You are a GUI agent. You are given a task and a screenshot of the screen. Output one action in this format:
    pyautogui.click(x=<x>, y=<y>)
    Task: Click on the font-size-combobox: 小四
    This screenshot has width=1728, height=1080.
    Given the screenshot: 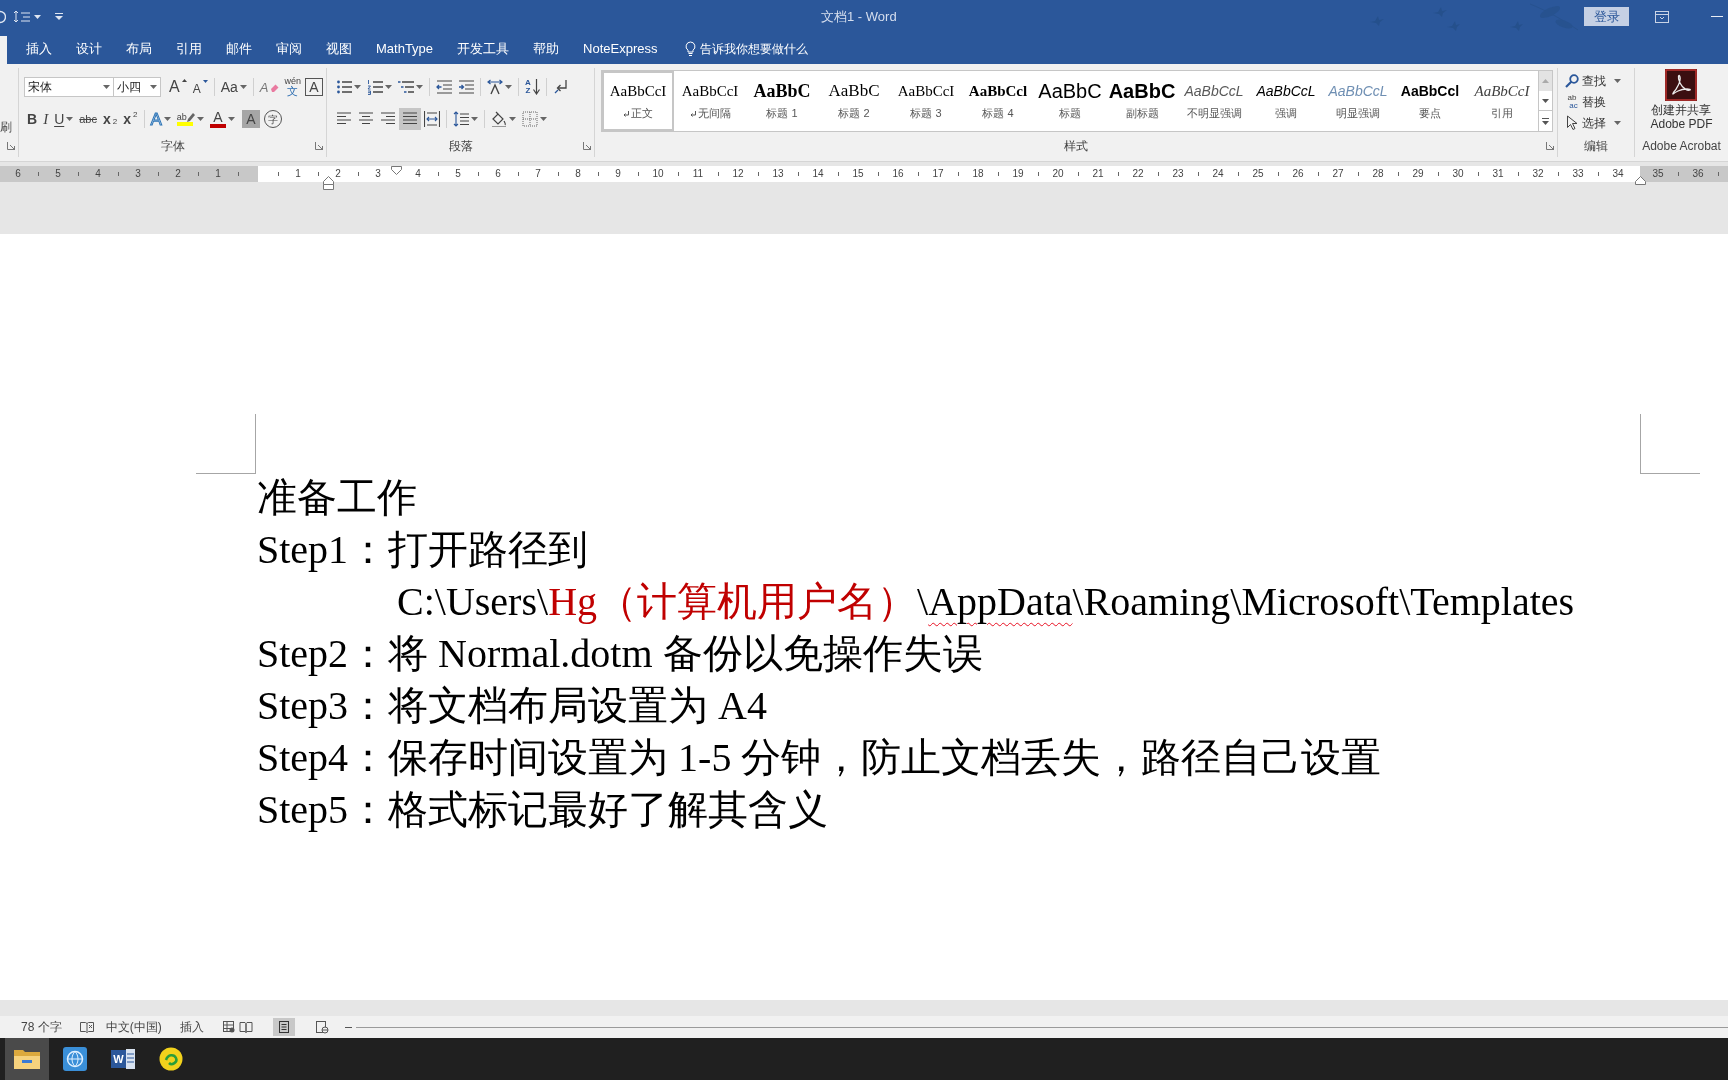 What is the action you would take?
    pyautogui.click(x=137, y=87)
    